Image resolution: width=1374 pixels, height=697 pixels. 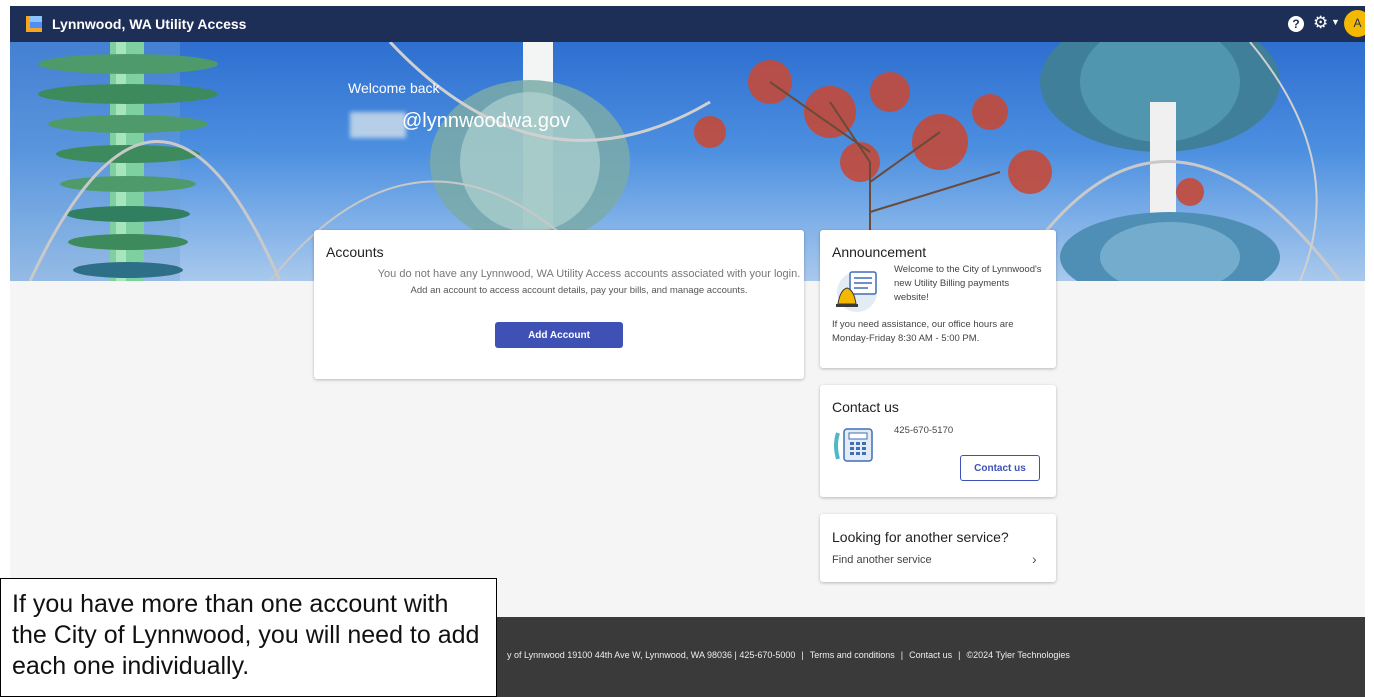 What do you see at coordinates (394, 88) in the screenshot?
I see `welcome-text: Welcome back` at bounding box center [394, 88].